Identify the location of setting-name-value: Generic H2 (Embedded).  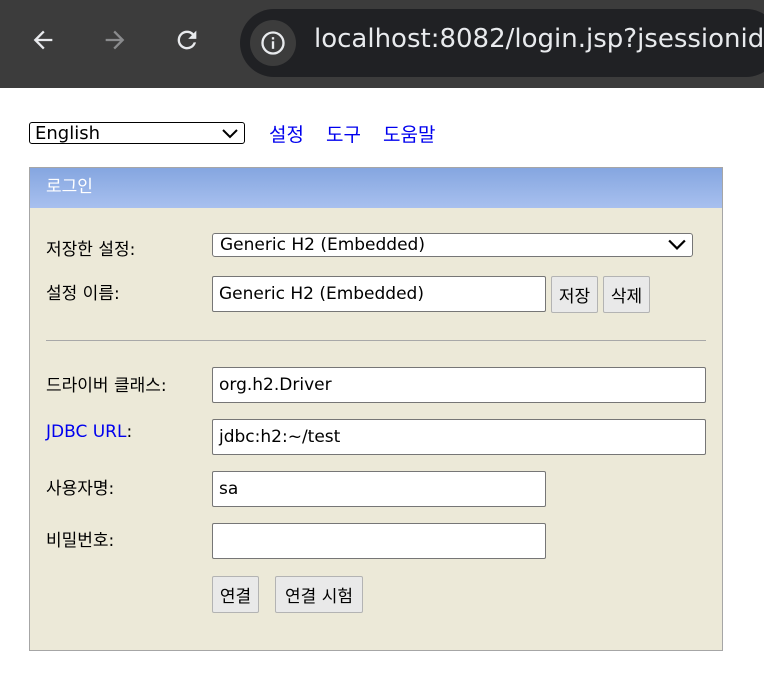
(321, 294).